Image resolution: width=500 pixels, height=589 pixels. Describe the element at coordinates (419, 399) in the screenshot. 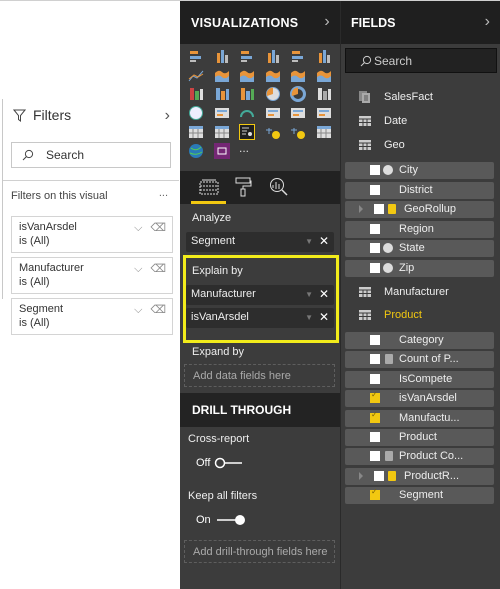

I see `field-row-isvanarsdel: isVanArsdel` at that location.